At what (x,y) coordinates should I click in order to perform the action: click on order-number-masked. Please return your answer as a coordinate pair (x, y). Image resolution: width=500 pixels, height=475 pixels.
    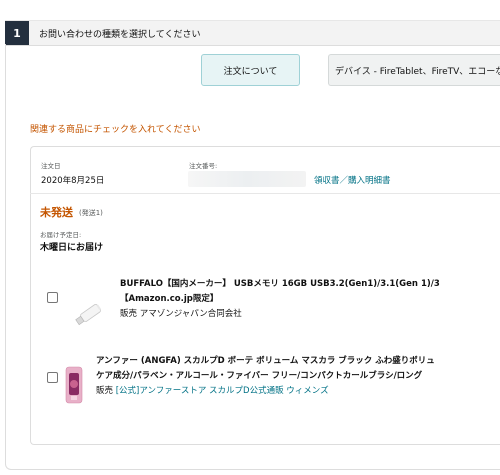
    Looking at the image, I should click on (247, 179).